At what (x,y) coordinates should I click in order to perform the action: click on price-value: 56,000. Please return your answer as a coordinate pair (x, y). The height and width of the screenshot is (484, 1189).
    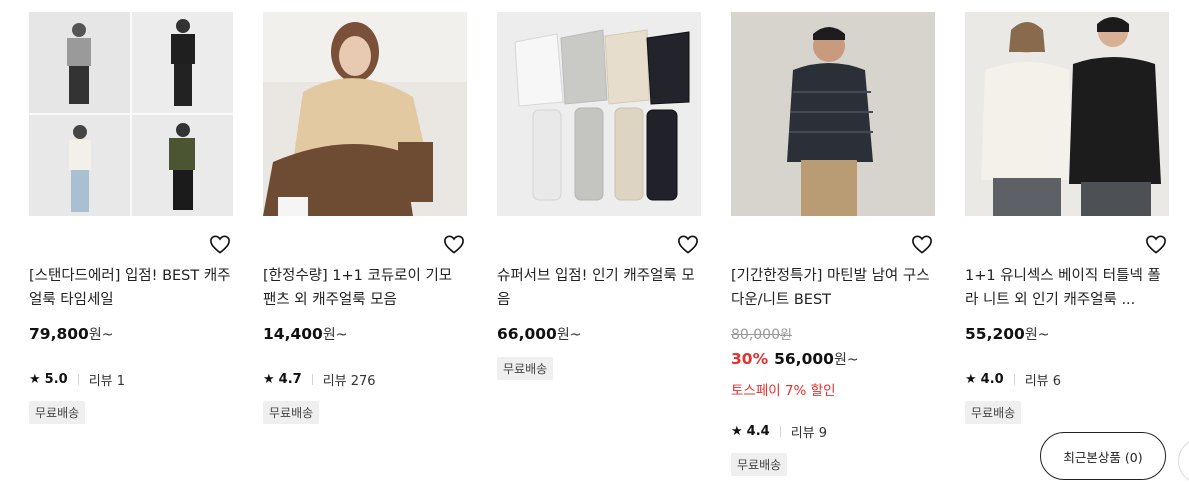
    Looking at the image, I should click on (804, 359).